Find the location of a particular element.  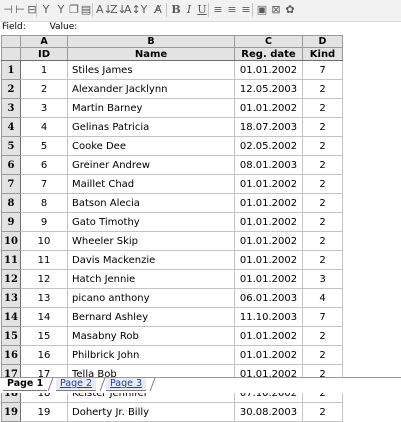

cell-id: 7 is located at coordinates (44, 184).